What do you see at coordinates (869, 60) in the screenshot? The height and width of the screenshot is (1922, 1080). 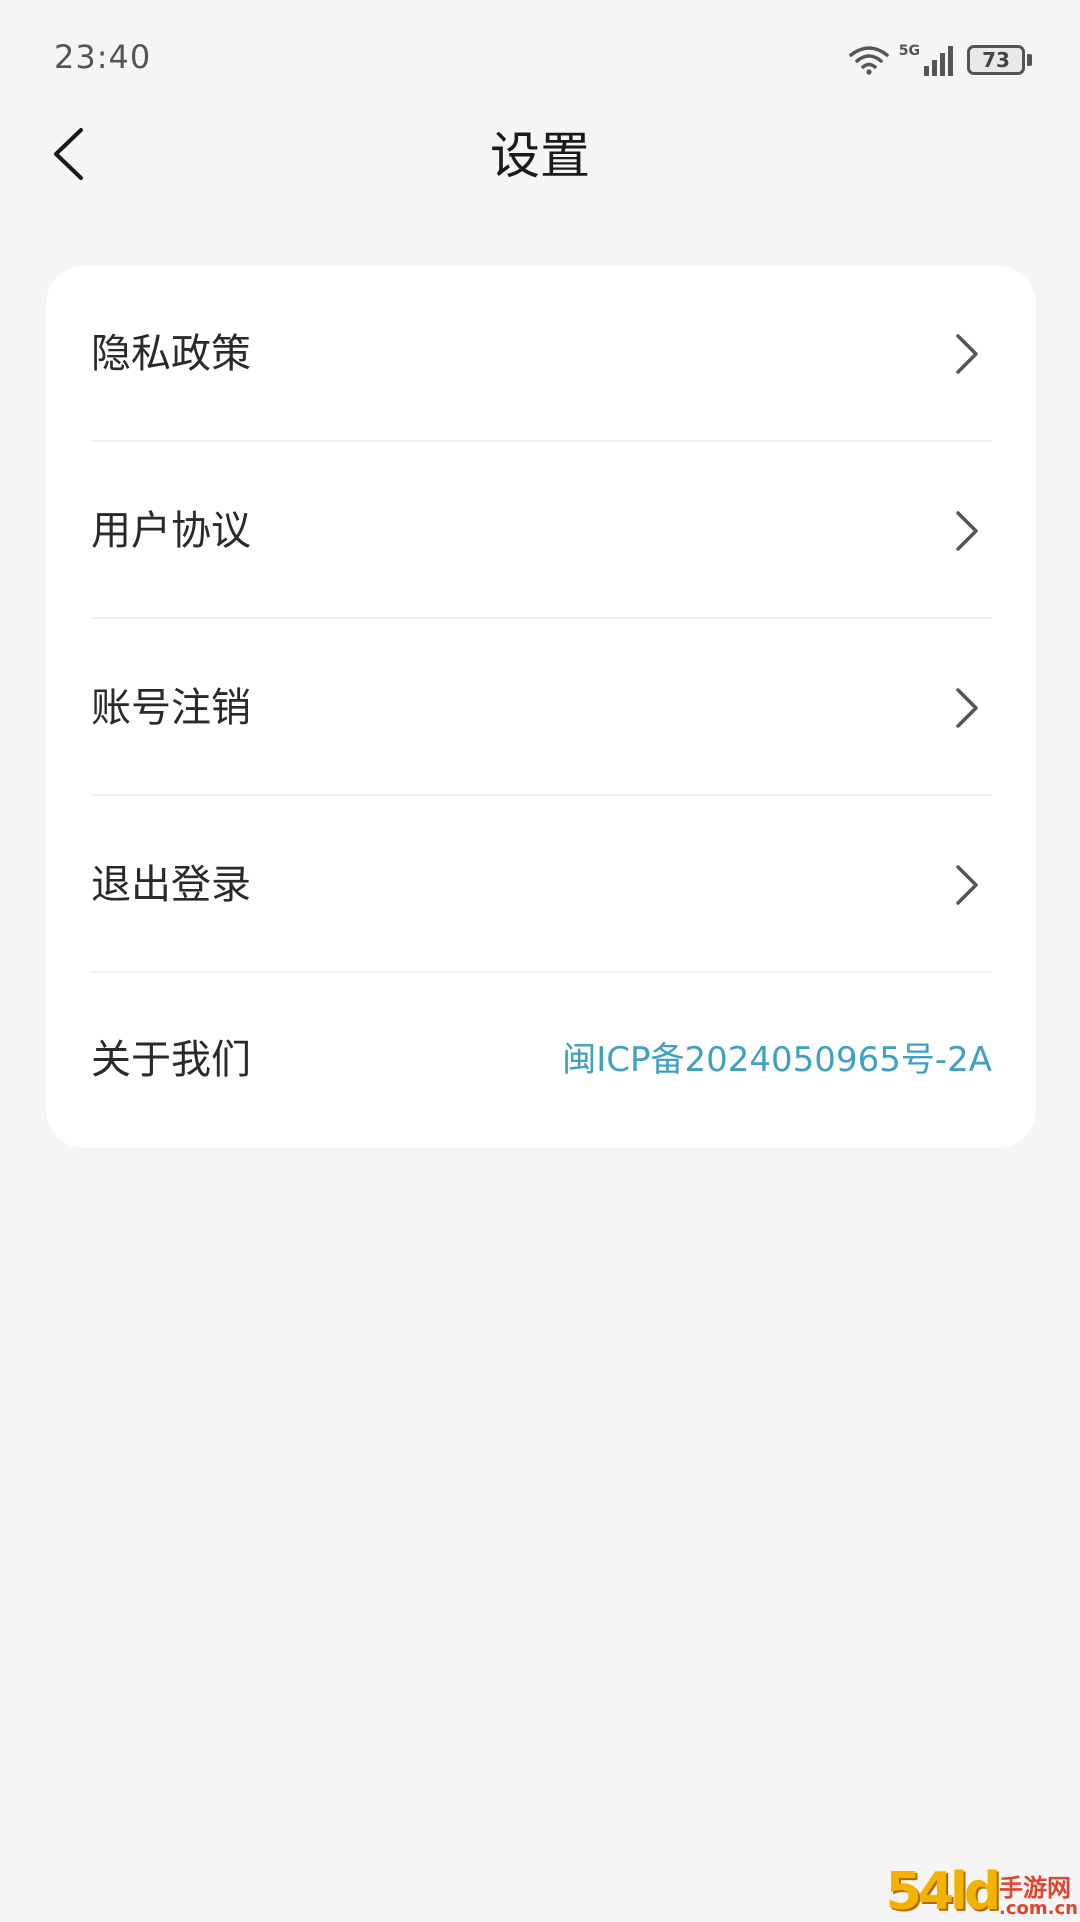 I see `wifi-icon` at bounding box center [869, 60].